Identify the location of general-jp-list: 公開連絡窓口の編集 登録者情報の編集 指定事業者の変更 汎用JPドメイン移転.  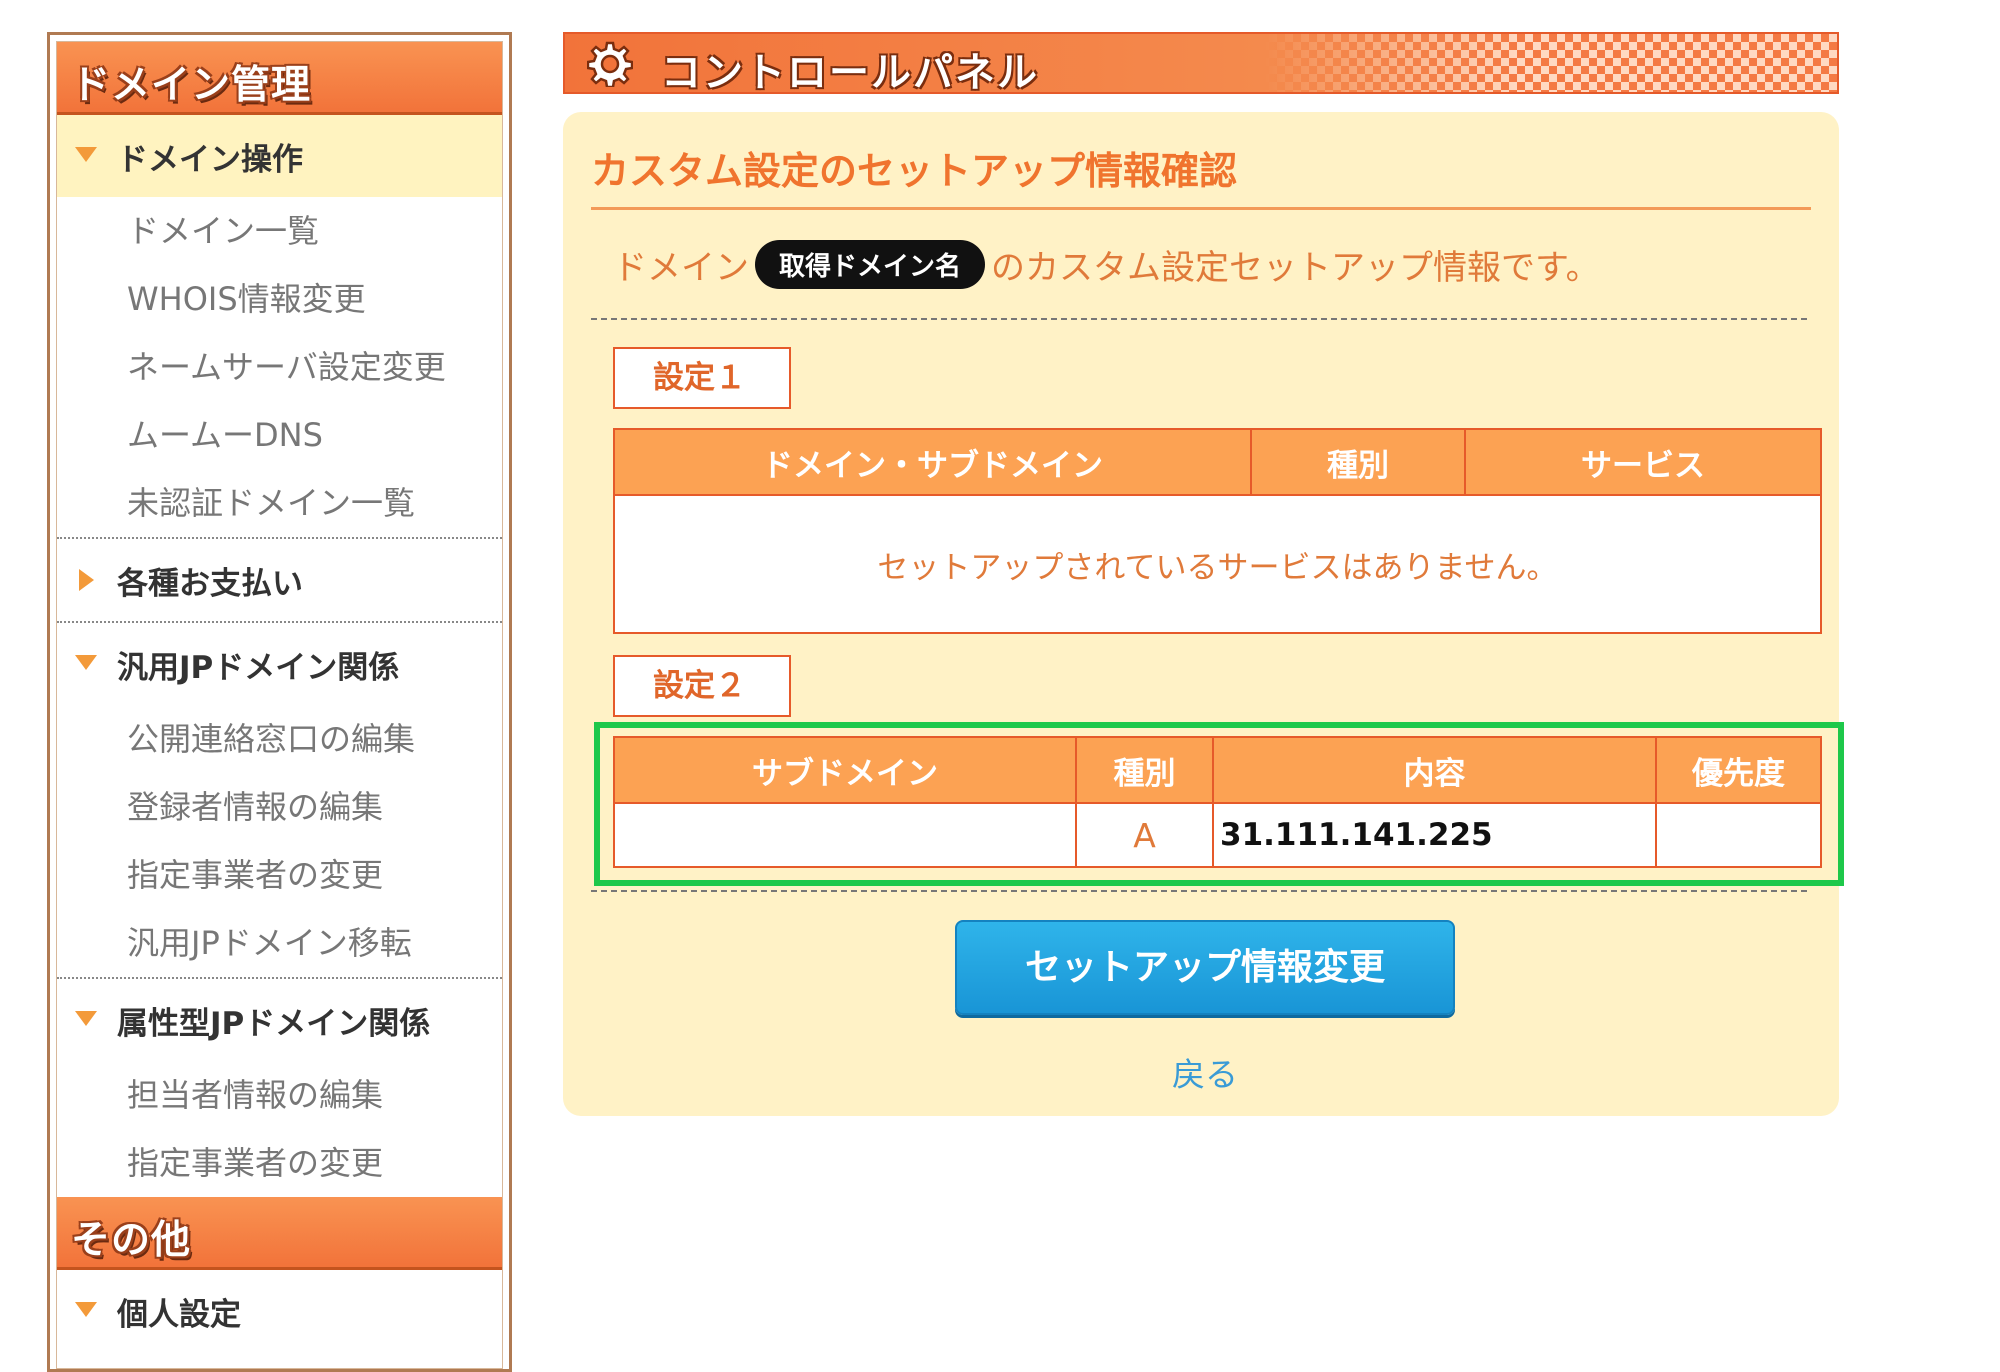
(279, 841).